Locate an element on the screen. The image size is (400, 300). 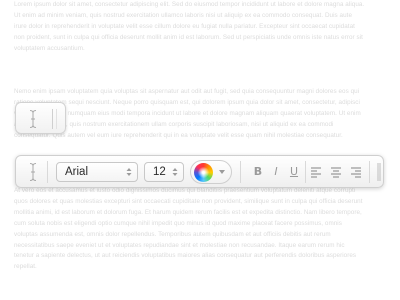
font-size-select: 12 is located at coordinates (164, 172).